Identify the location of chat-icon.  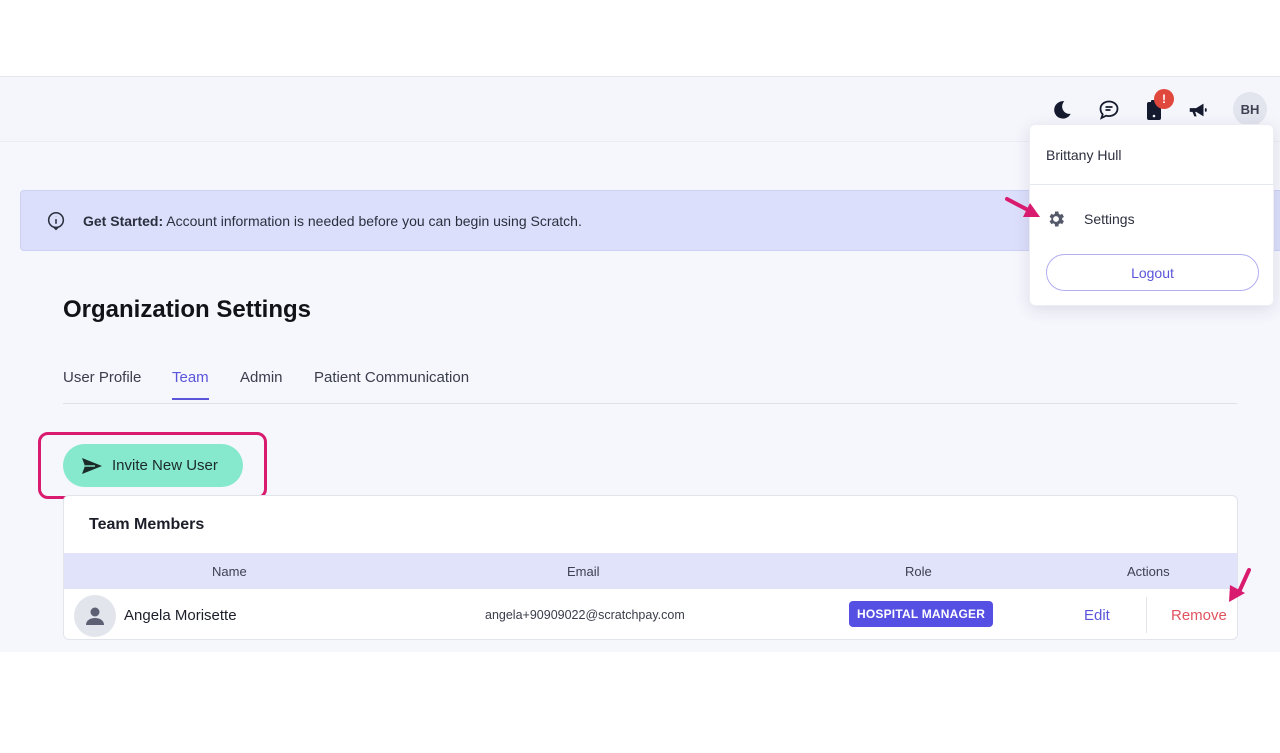
(1109, 110).